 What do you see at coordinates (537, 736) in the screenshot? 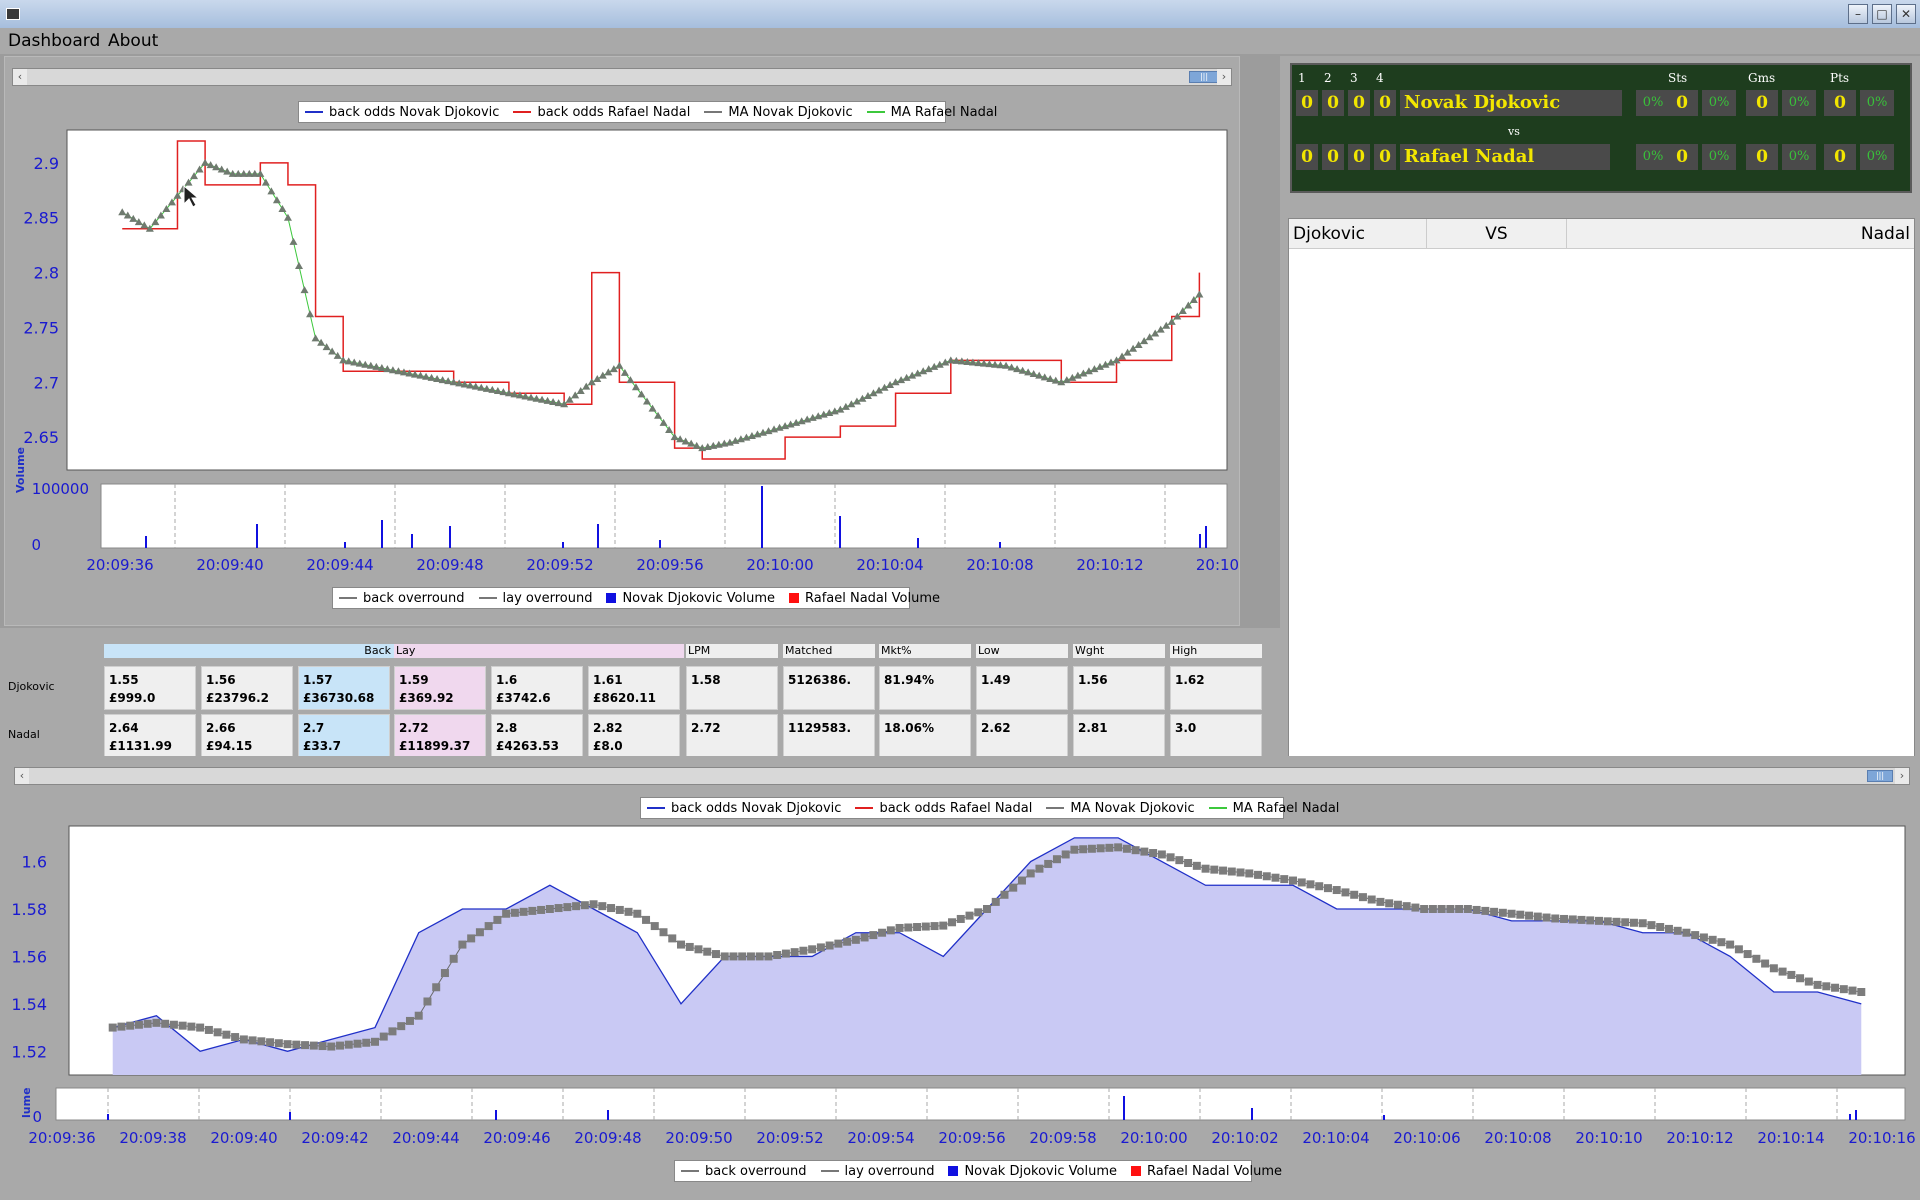
I see `lay-price-cell: 2.8 £4263.53` at bounding box center [537, 736].